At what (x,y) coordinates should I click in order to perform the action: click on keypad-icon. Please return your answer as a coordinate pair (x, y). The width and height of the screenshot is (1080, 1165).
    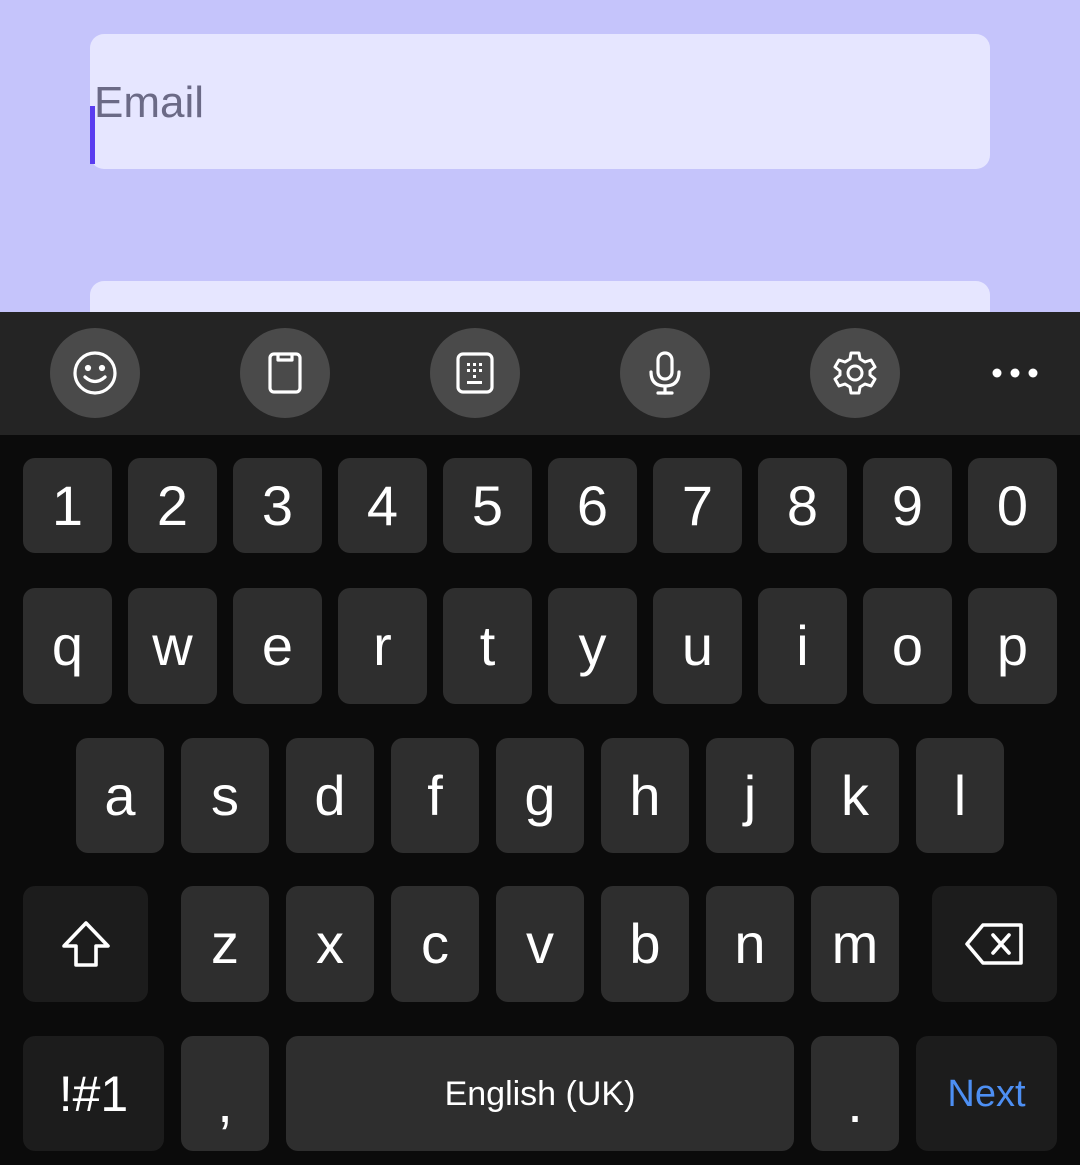
    Looking at the image, I should click on (475, 373).